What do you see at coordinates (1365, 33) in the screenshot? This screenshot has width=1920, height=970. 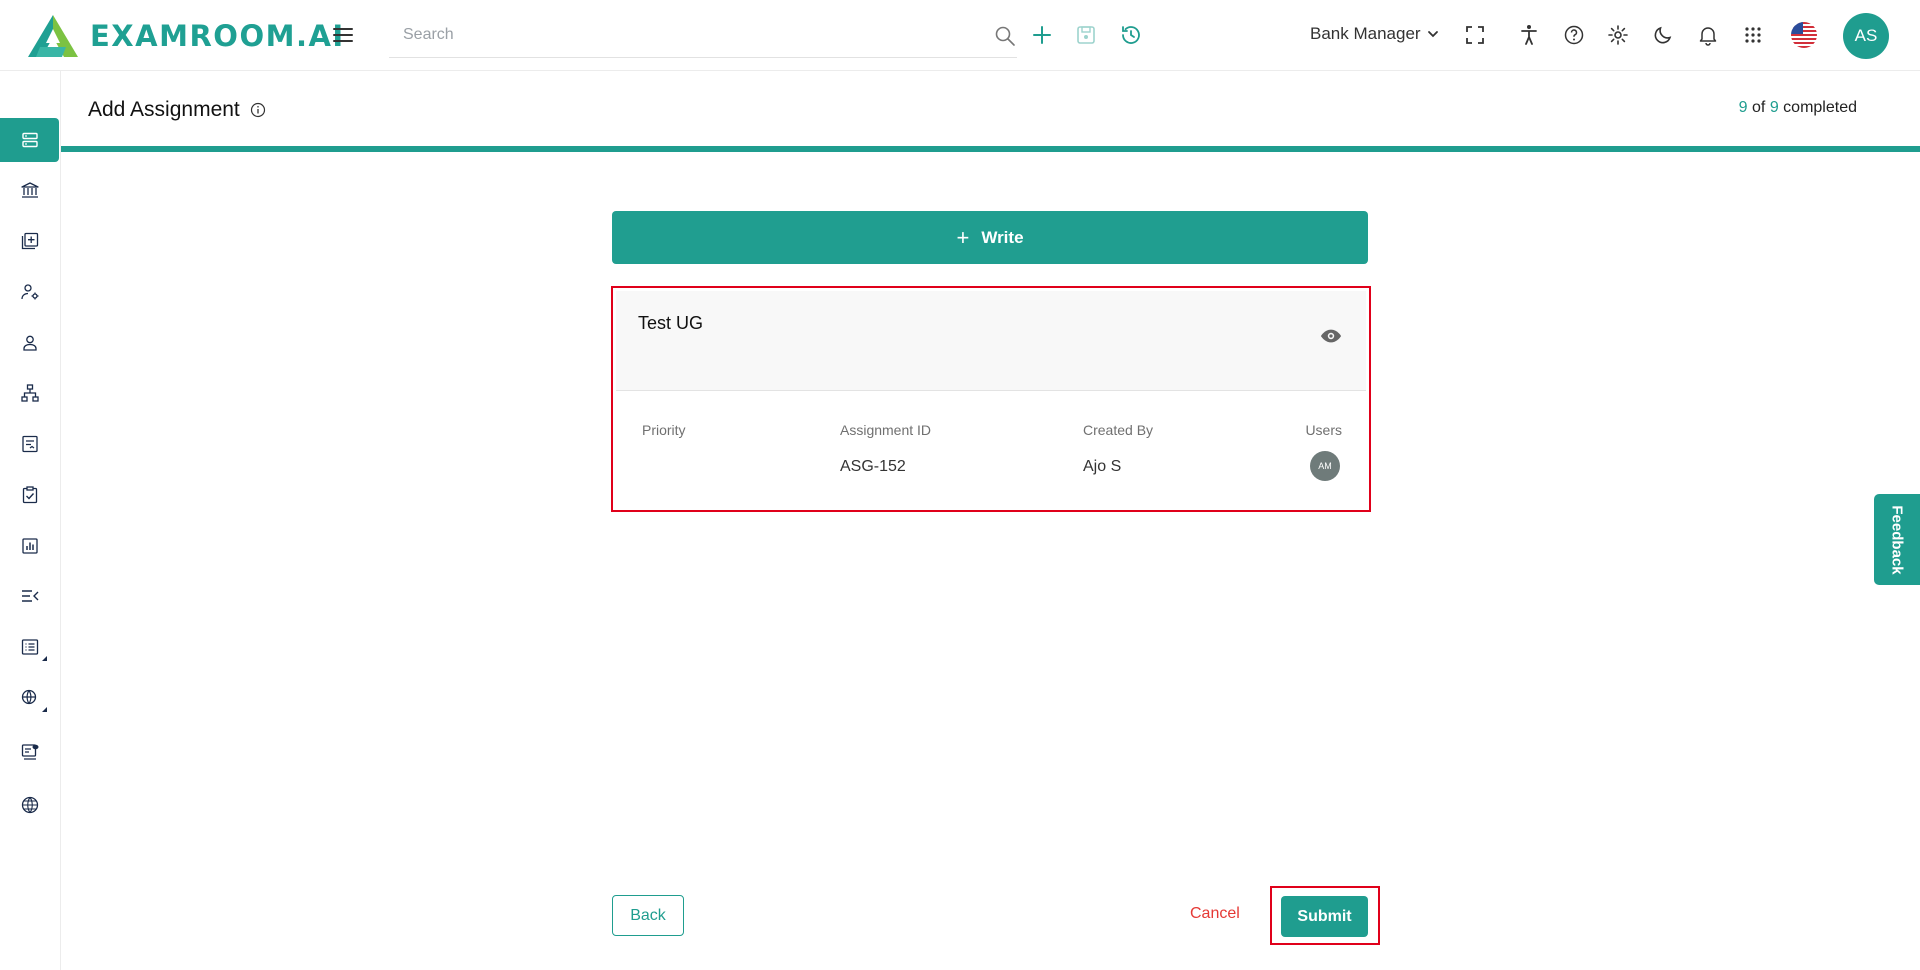 I see `role-label: Bank Manager` at bounding box center [1365, 33].